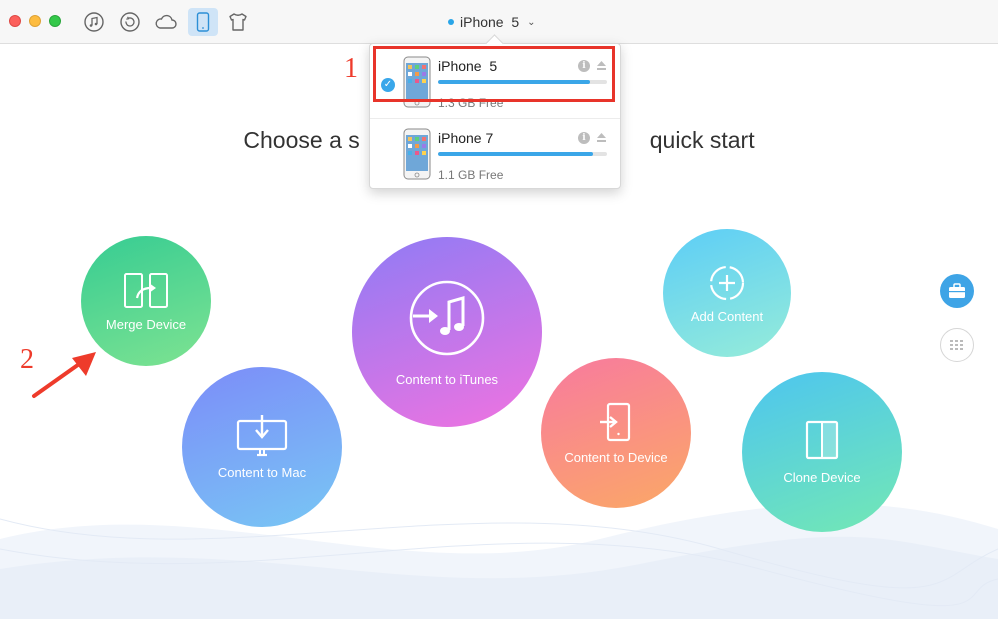  I want to click on storage-bar, so click(522, 154).